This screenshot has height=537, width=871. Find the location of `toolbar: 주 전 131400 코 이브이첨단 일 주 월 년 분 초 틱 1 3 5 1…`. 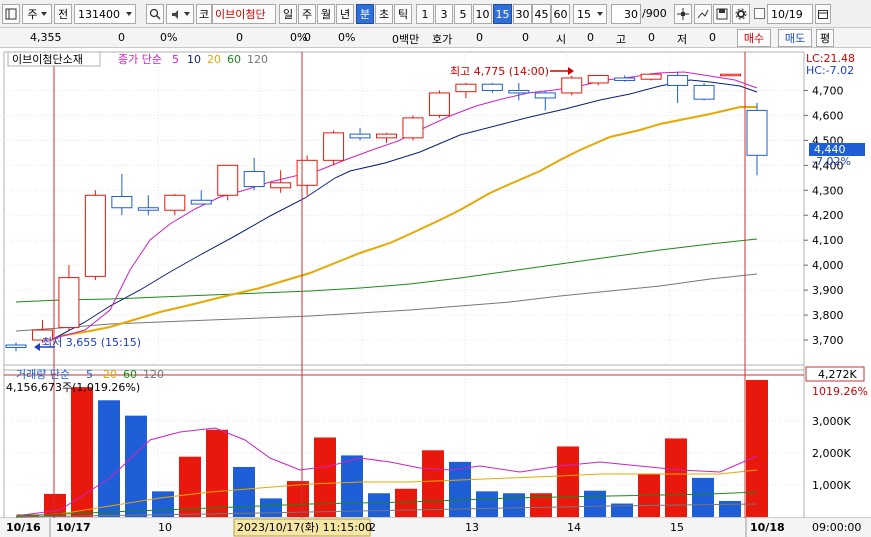

toolbar: 주 전 131400 코 이브이첨단 일 주 월 년 분 초 틱 1 3 5 1… is located at coordinates (435, 14).